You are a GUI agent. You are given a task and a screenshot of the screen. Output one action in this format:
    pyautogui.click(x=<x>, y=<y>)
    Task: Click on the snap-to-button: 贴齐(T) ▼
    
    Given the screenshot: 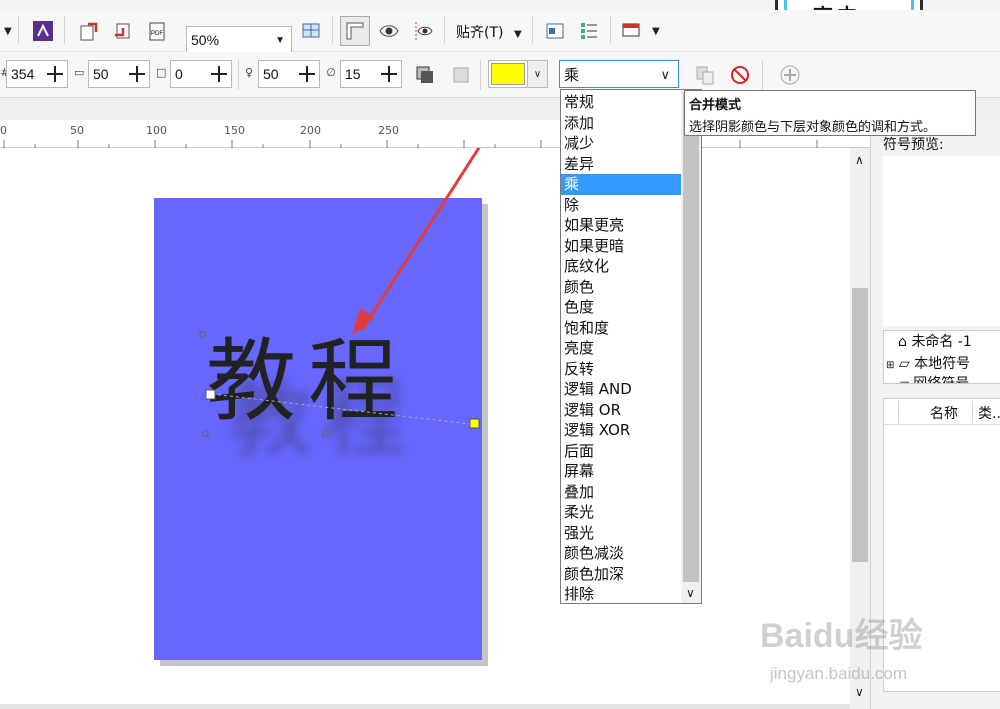 What is the action you would take?
    pyautogui.click(x=489, y=32)
    